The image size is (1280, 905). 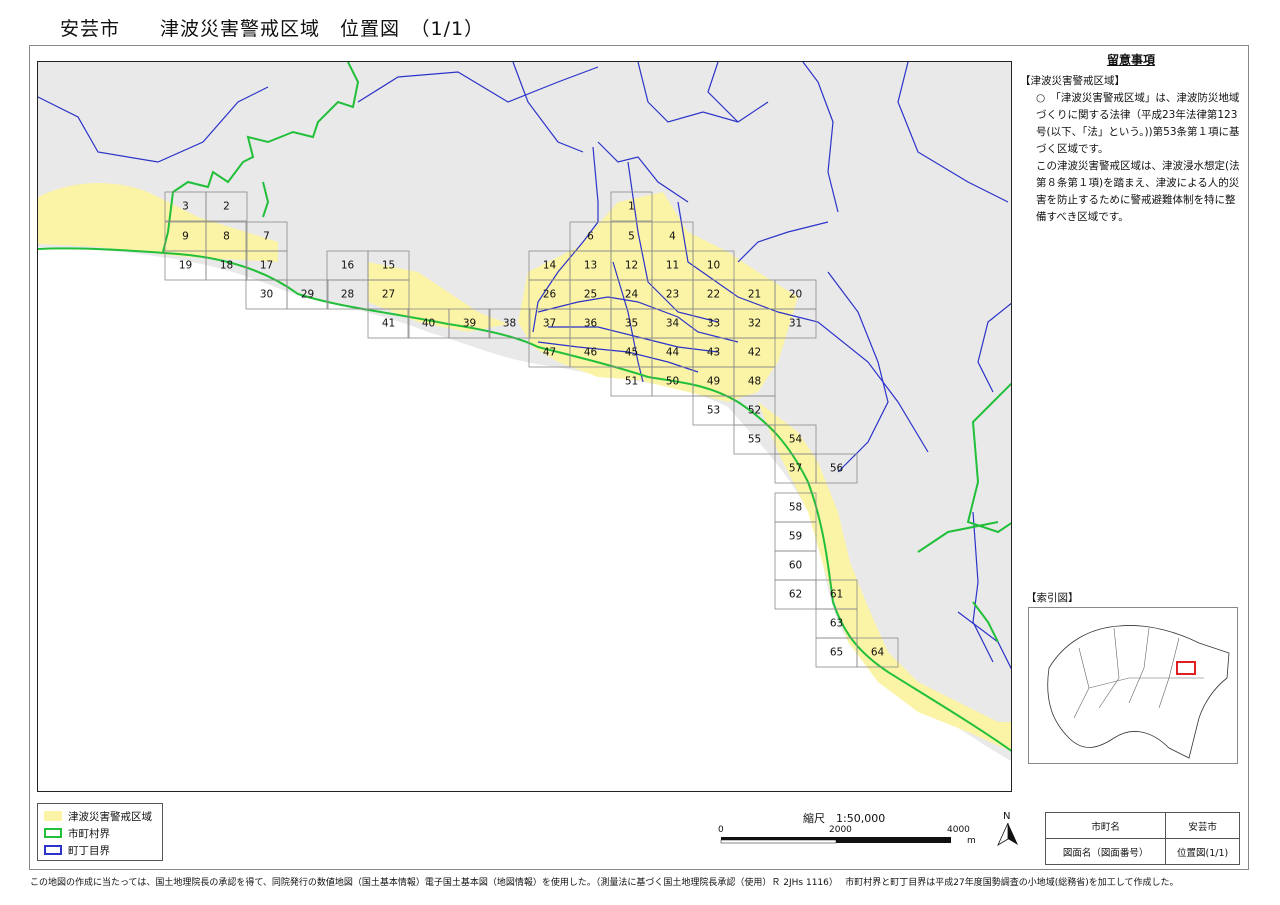 I want to click on map-sheet-number: 64, so click(x=878, y=653).